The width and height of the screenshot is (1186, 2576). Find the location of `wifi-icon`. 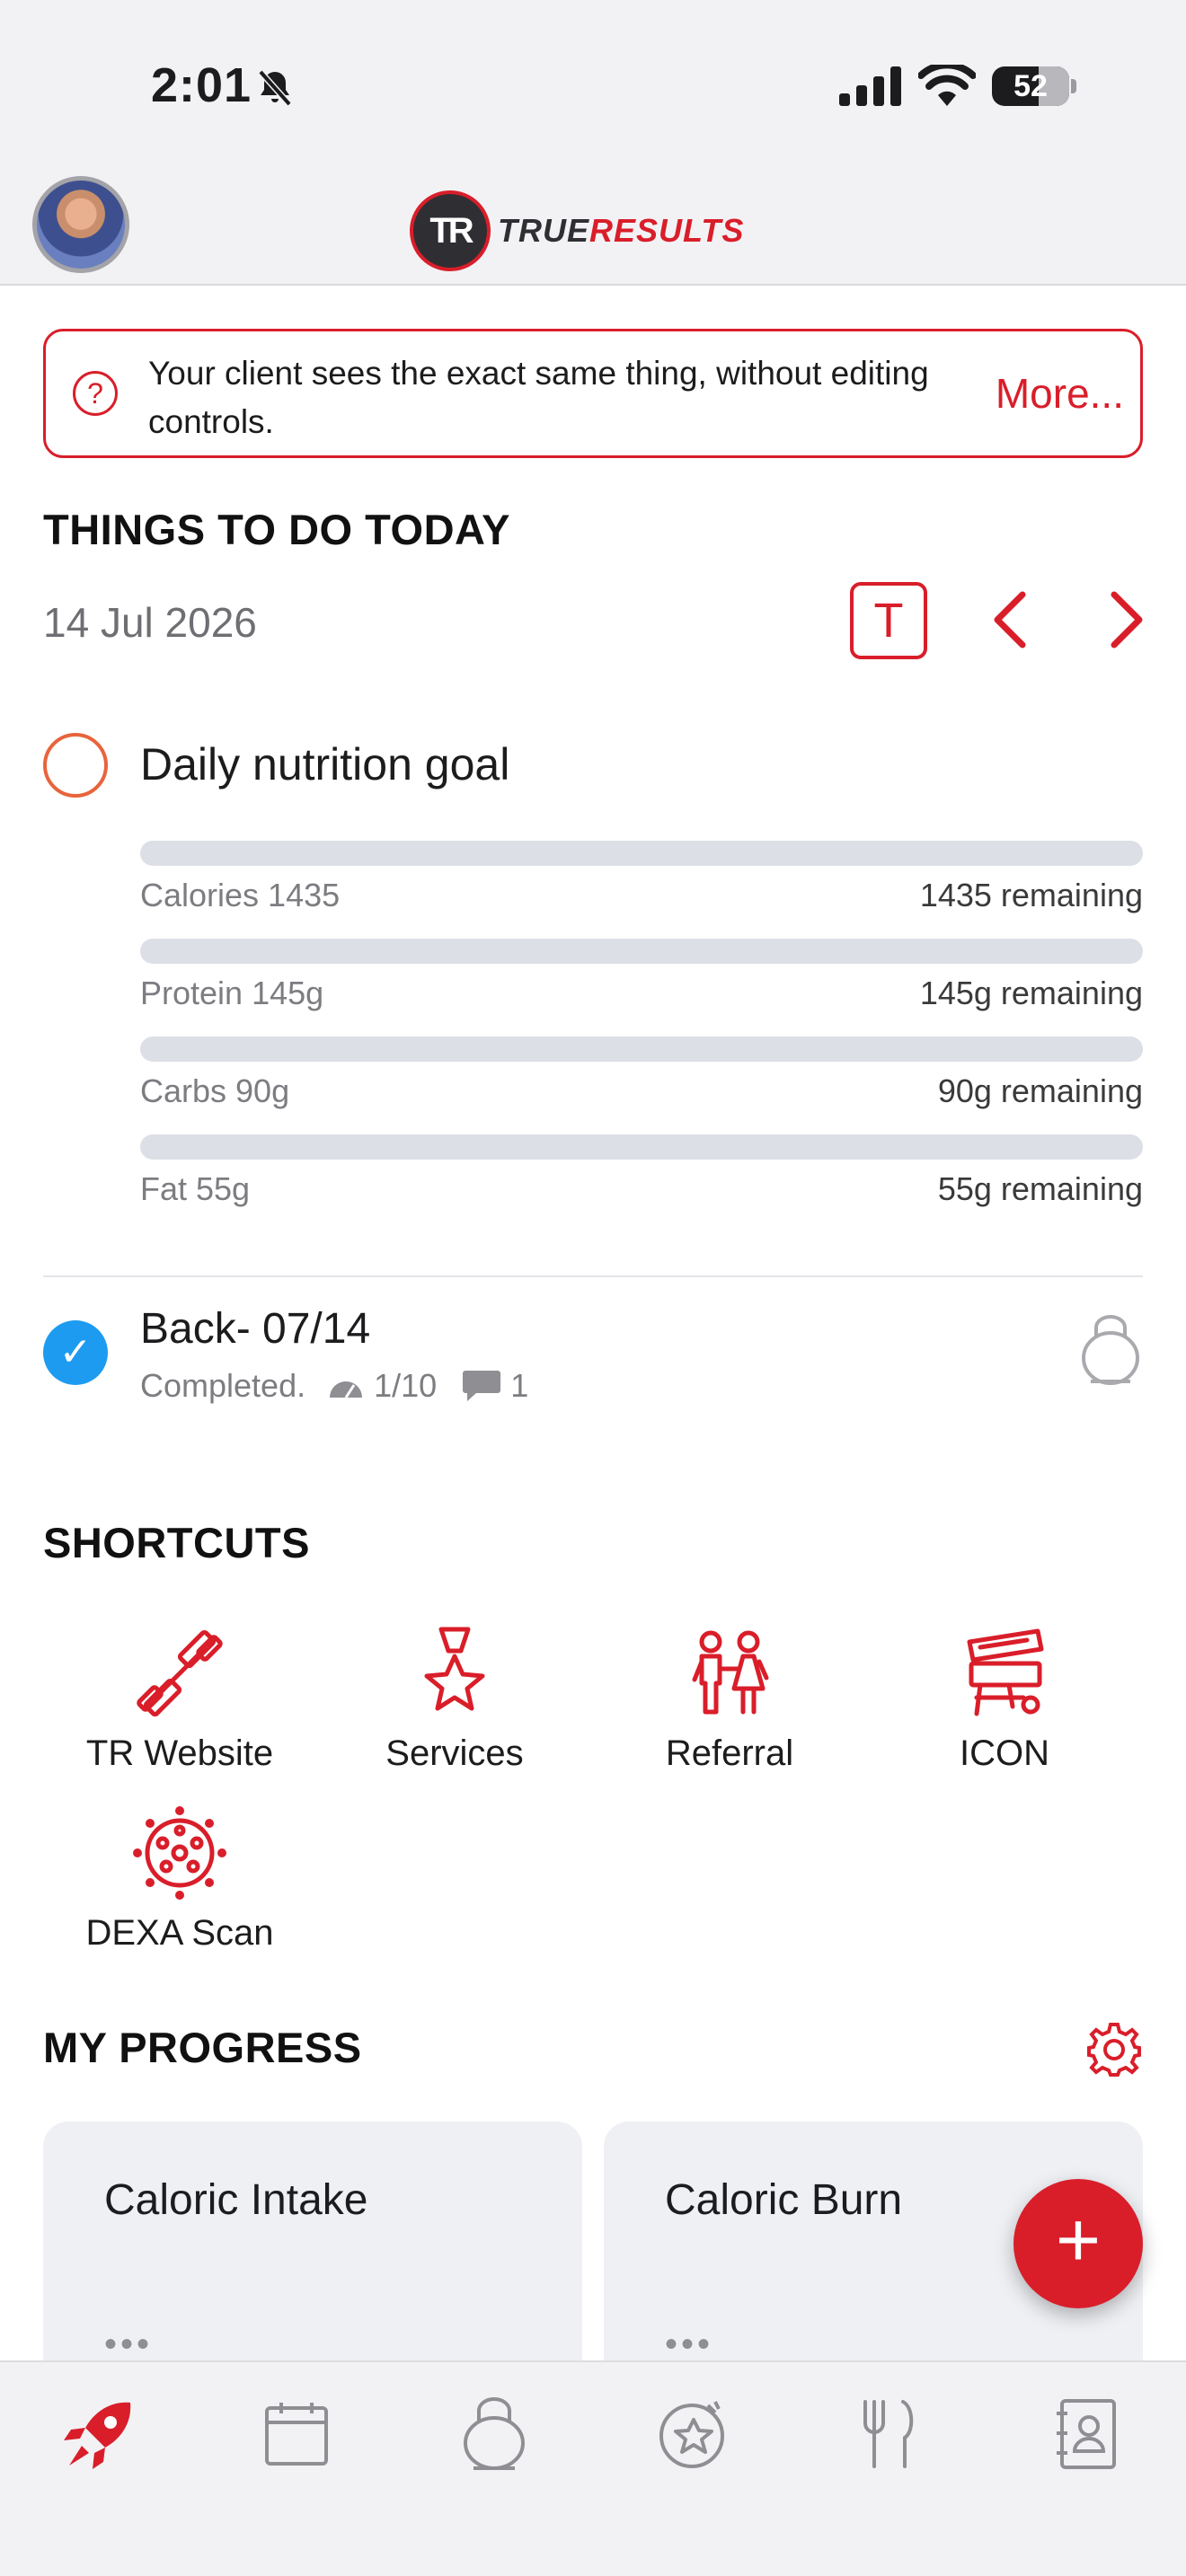

wifi-icon is located at coordinates (947, 86).